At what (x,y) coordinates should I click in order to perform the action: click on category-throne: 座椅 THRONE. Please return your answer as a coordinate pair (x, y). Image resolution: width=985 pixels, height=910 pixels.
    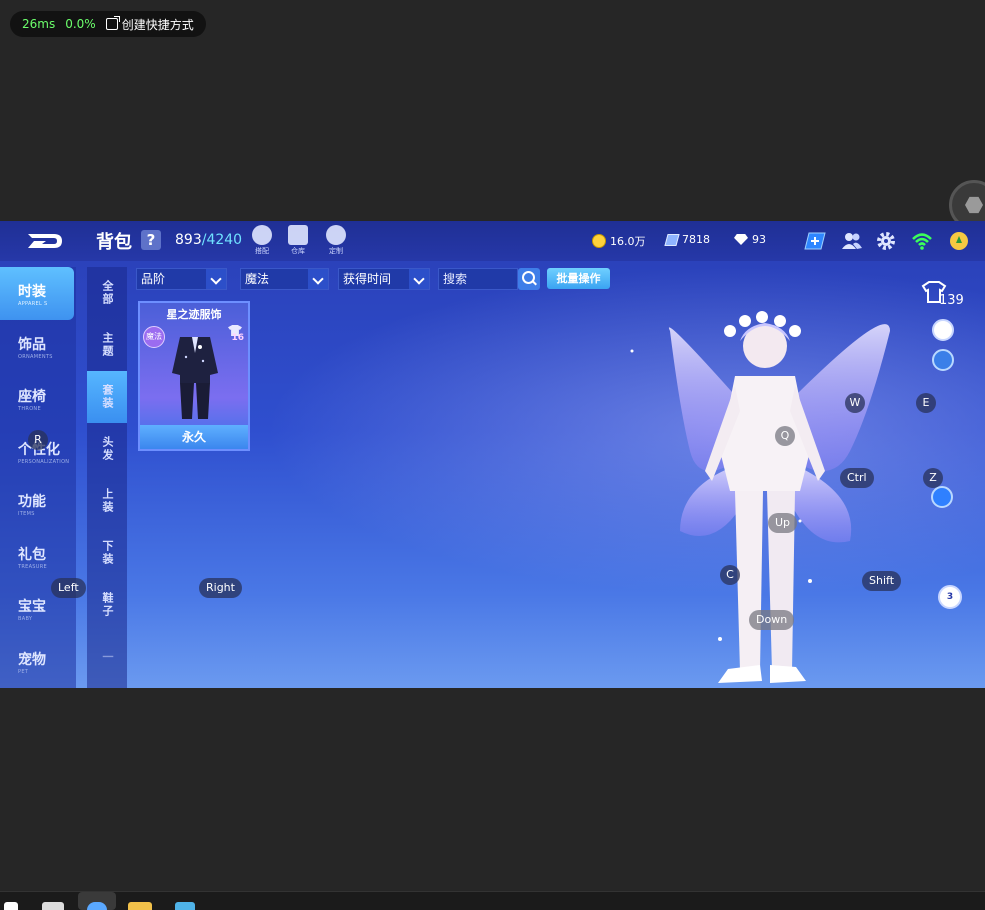
    Looking at the image, I should click on (38, 398).